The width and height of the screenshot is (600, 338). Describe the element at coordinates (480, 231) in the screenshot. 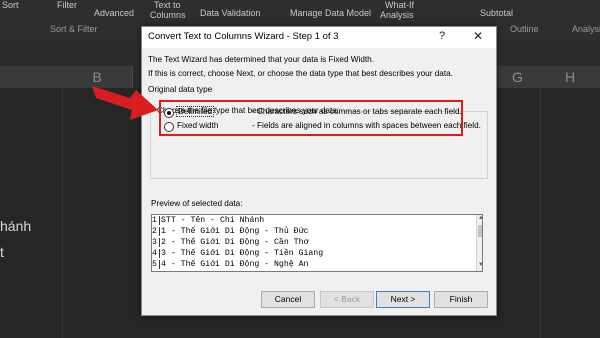

I see `scrollbar-thumb` at that location.